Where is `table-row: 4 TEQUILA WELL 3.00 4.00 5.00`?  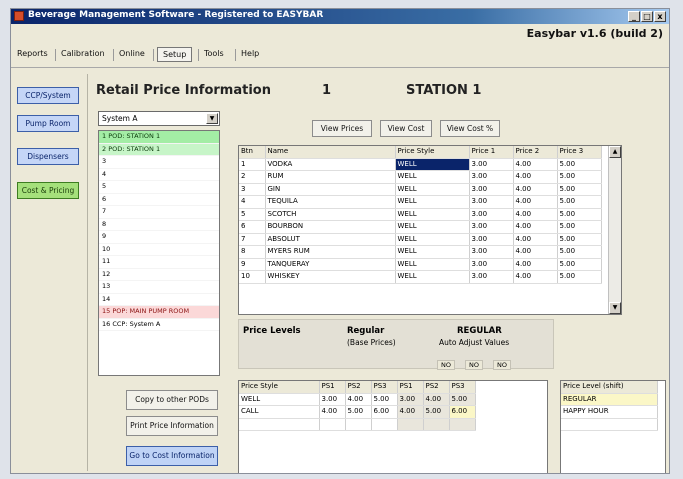
table-row: 4 TEQUILA WELL 3.00 4.00 5.00 is located at coordinates (420, 202).